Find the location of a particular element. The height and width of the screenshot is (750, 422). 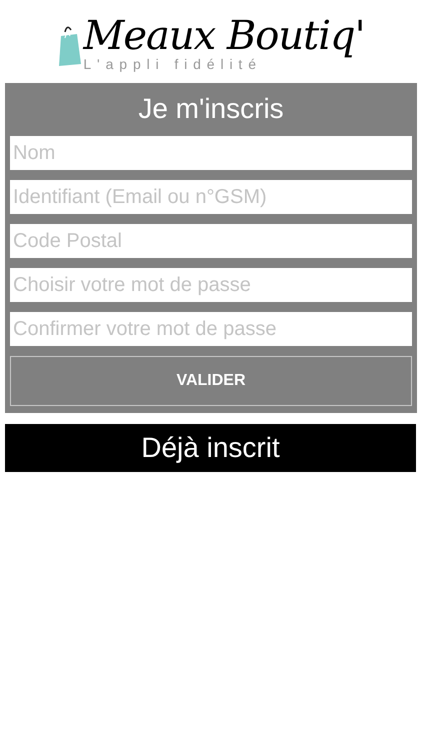

validate-button: VALIDER is located at coordinates (211, 381).